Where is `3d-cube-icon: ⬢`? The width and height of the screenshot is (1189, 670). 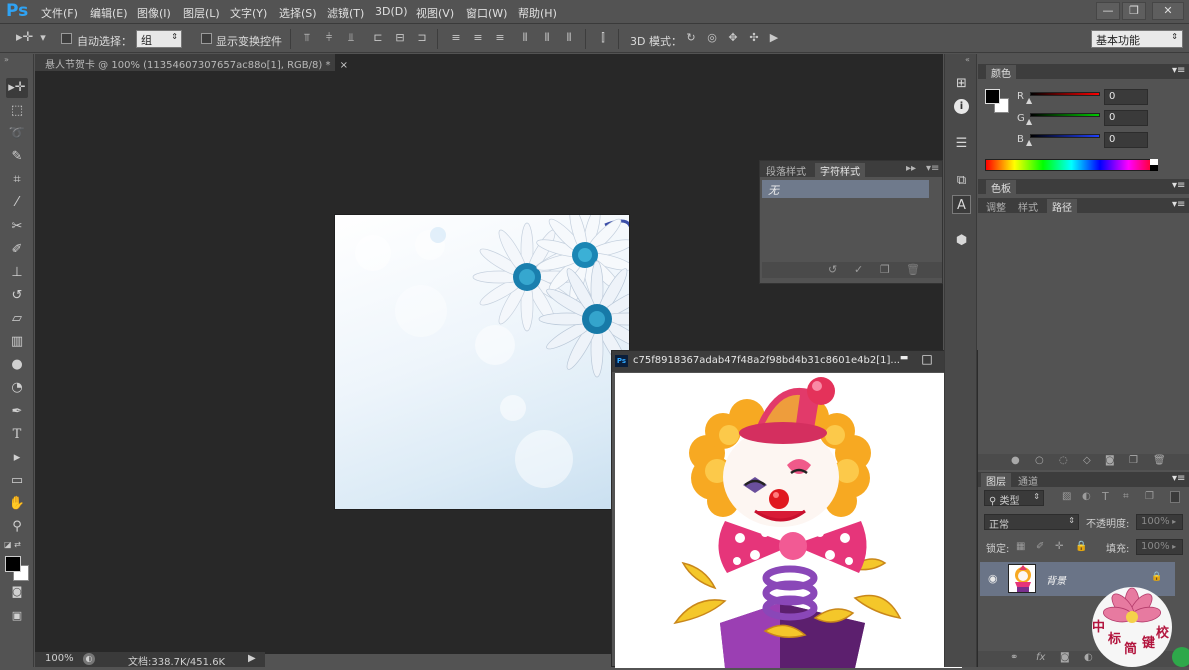
3d-cube-icon: ⬢ is located at coordinates (961, 240).